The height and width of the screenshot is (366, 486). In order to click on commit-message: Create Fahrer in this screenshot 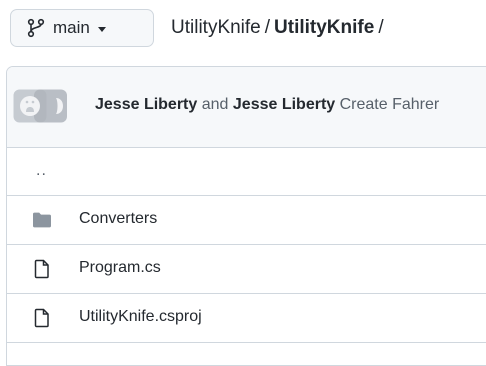, I will do `click(390, 104)`.